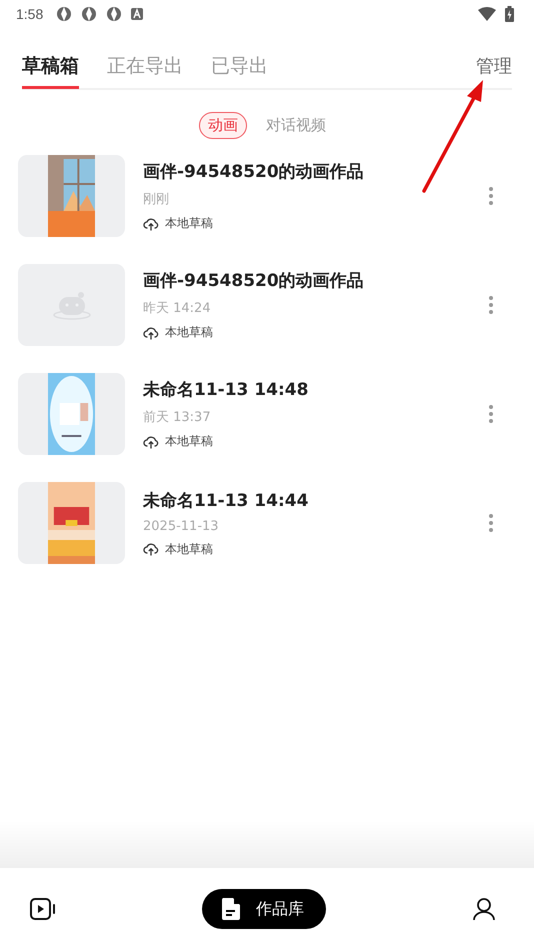 Image resolution: width=534 pixels, height=950 pixels. What do you see at coordinates (181, 526) in the screenshot?
I see `draft-time: 2025-11-13` at bounding box center [181, 526].